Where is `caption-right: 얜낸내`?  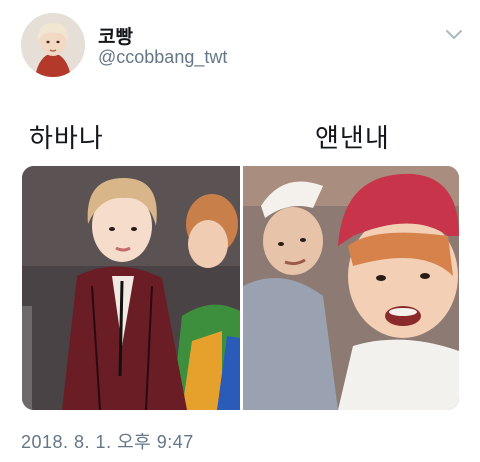
caption-right: 얜낸내 is located at coordinates (352, 138).